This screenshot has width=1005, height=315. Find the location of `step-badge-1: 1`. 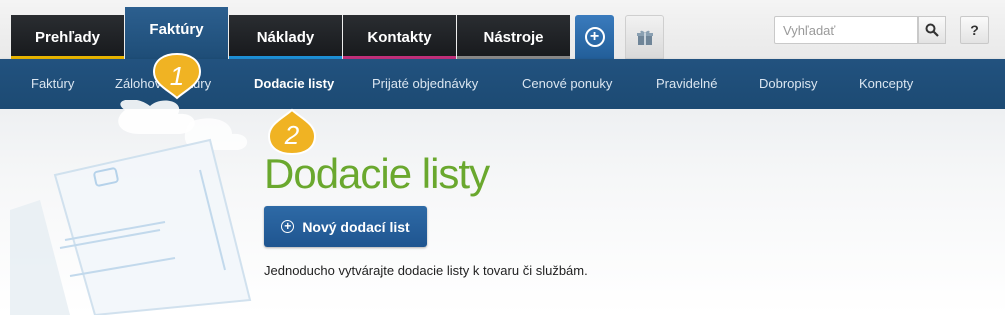

step-badge-1: 1 is located at coordinates (177, 76).